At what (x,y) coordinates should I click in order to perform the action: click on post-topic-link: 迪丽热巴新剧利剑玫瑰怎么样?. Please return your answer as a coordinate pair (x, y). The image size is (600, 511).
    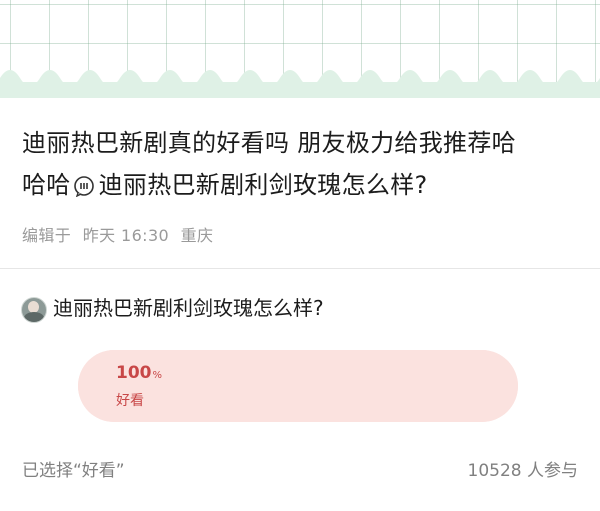
    Looking at the image, I should click on (263, 185).